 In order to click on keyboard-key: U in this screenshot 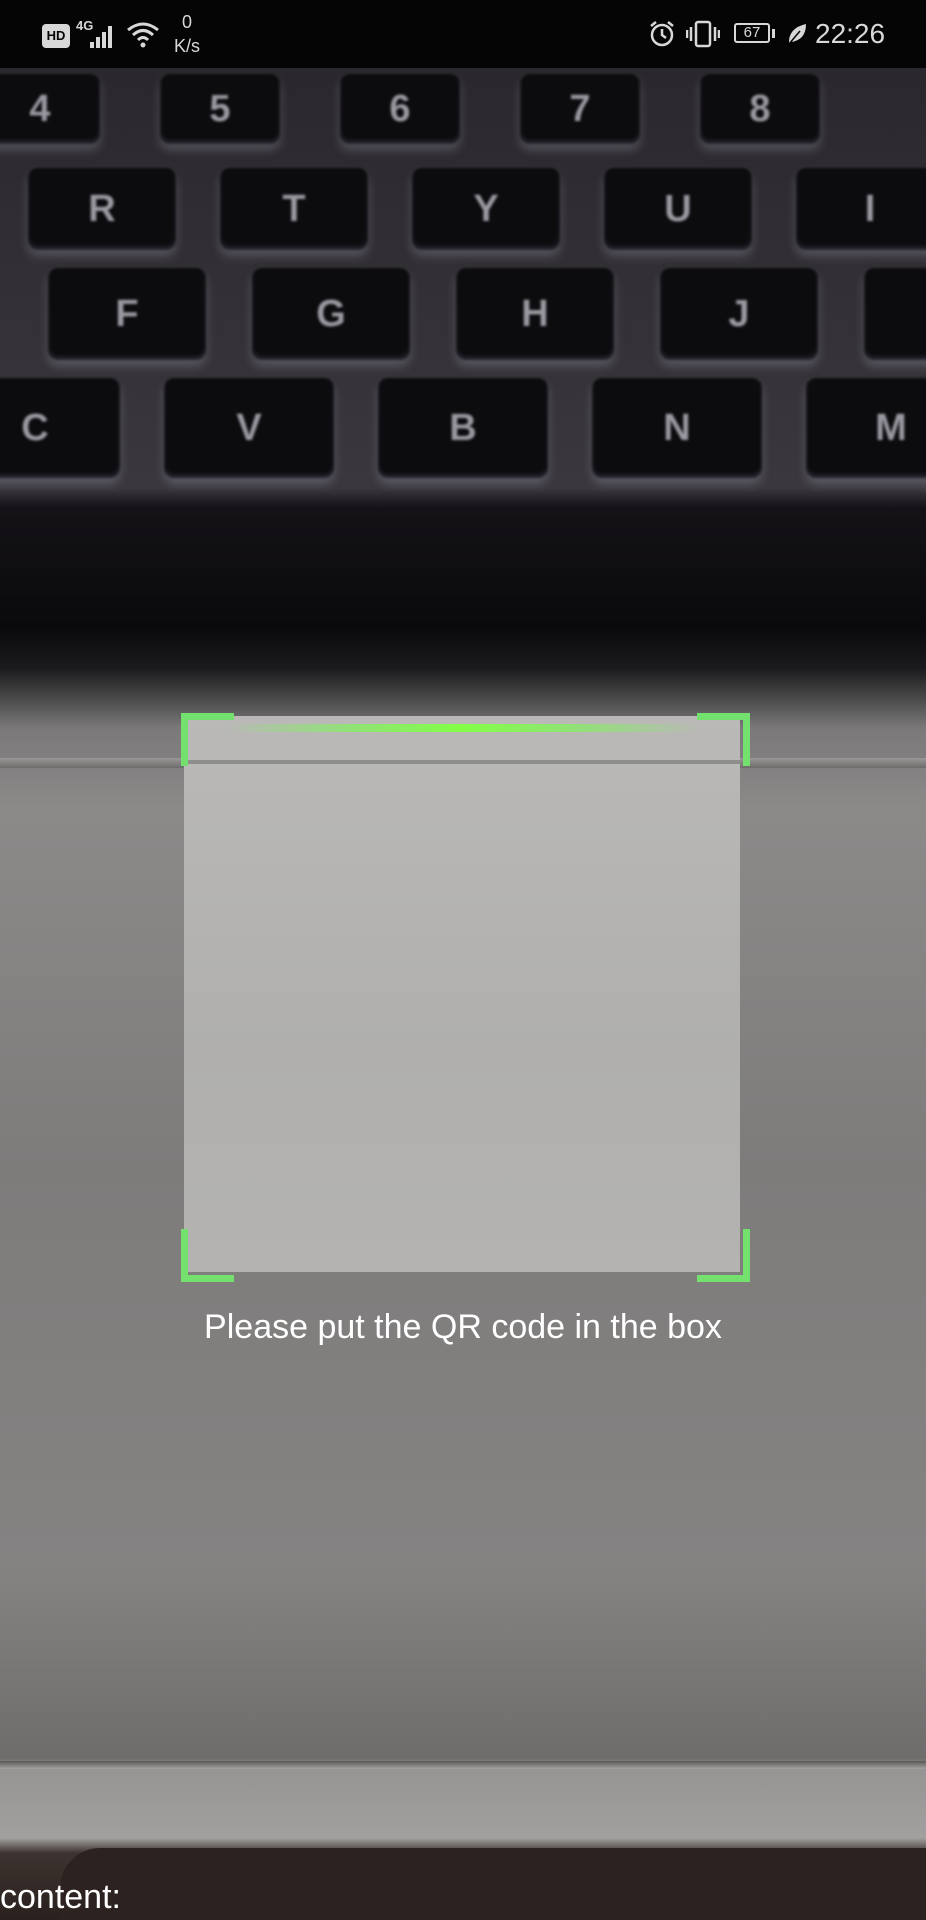, I will do `click(678, 209)`.